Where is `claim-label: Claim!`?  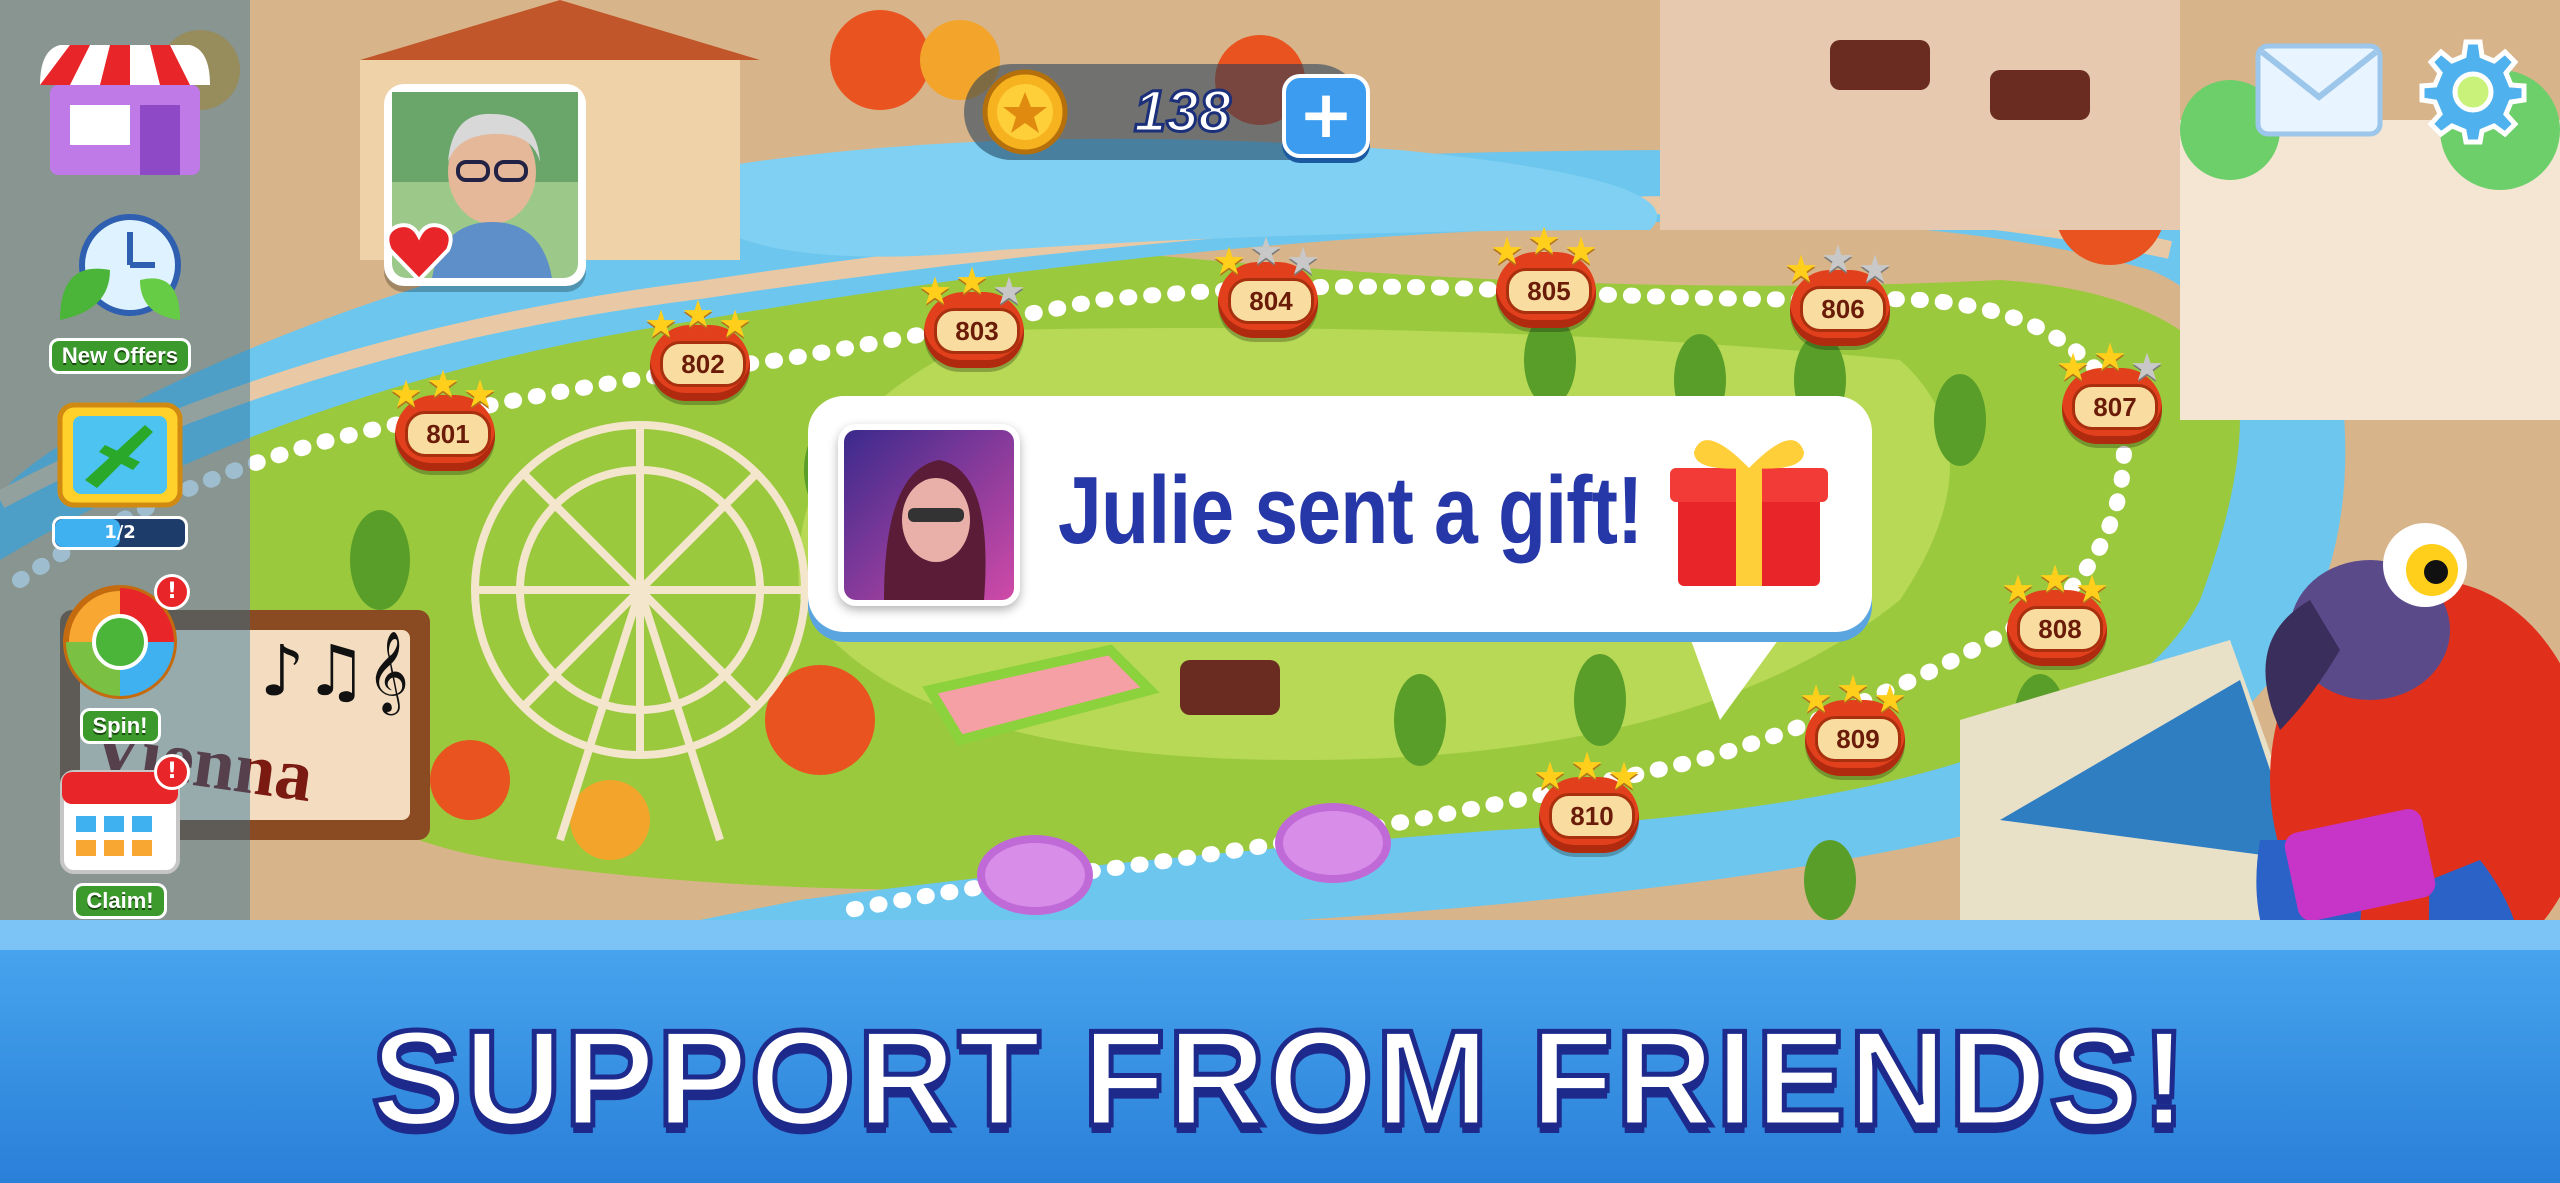 claim-label: Claim! is located at coordinates (120, 901).